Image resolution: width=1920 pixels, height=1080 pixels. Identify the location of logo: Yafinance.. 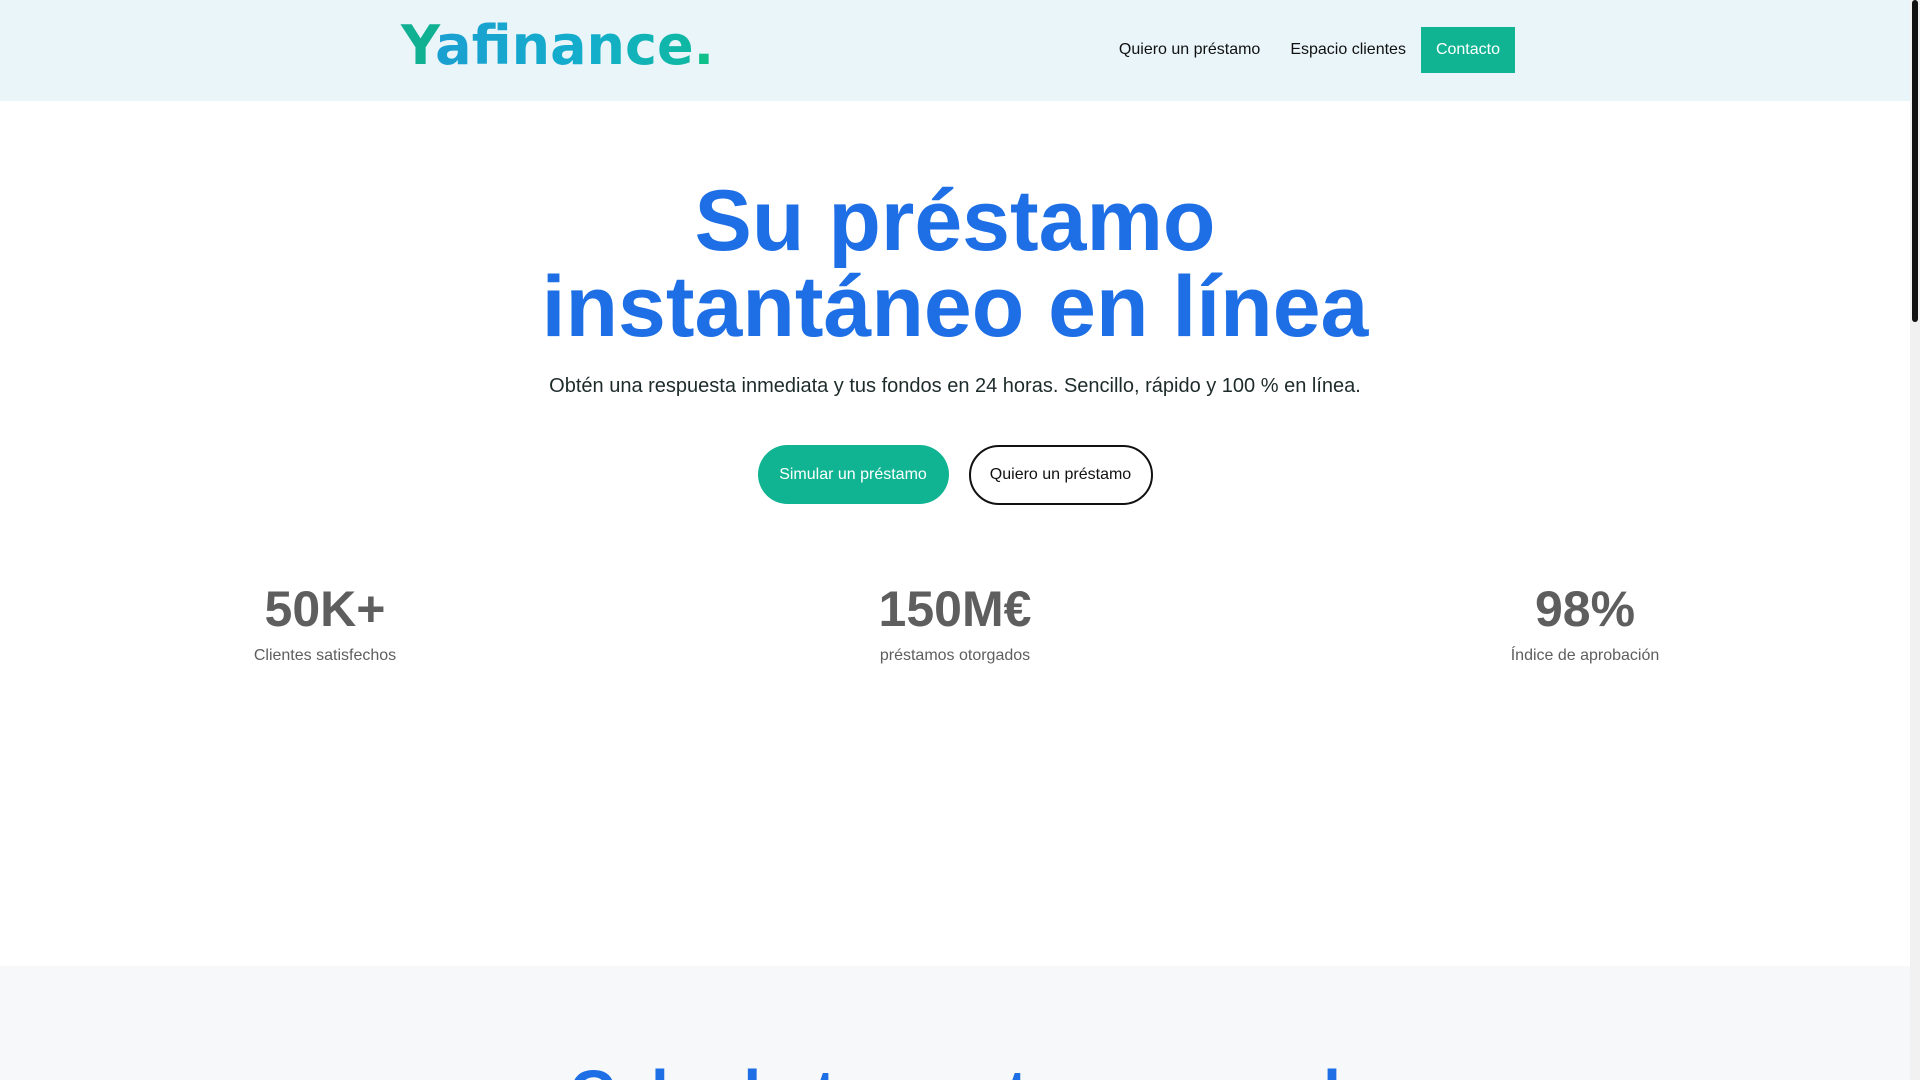
(557, 46).